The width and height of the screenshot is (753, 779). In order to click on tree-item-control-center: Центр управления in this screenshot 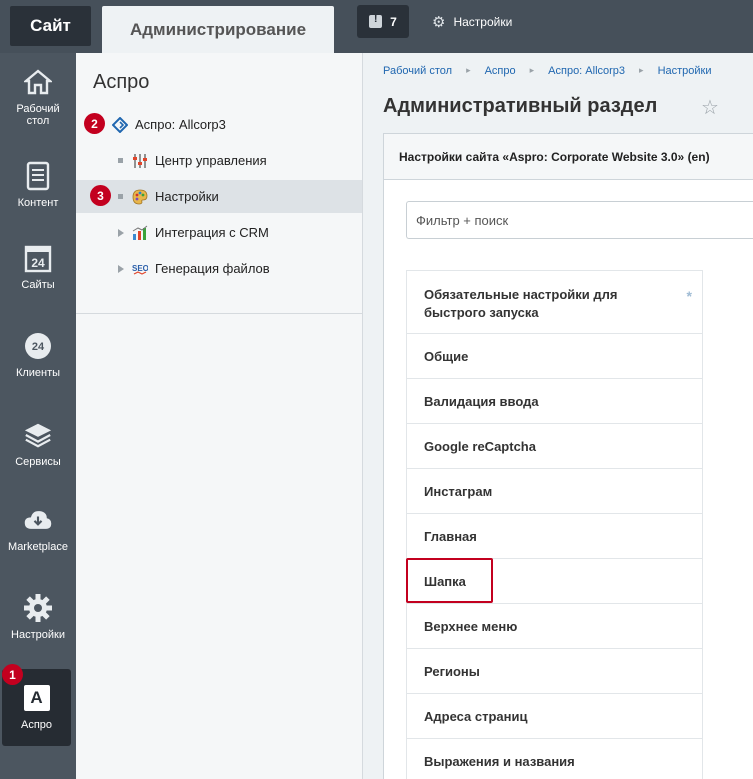, I will do `click(219, 160)`.